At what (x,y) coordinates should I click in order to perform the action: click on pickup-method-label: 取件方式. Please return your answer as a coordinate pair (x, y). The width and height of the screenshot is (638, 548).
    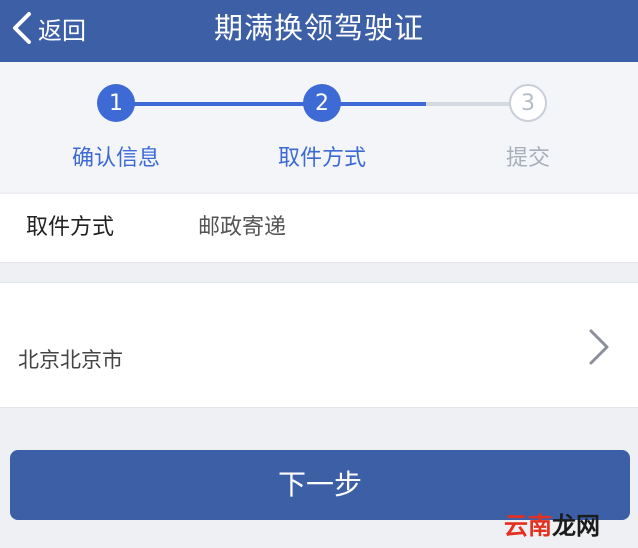
    Looking at the image, I should click on (70, 227).